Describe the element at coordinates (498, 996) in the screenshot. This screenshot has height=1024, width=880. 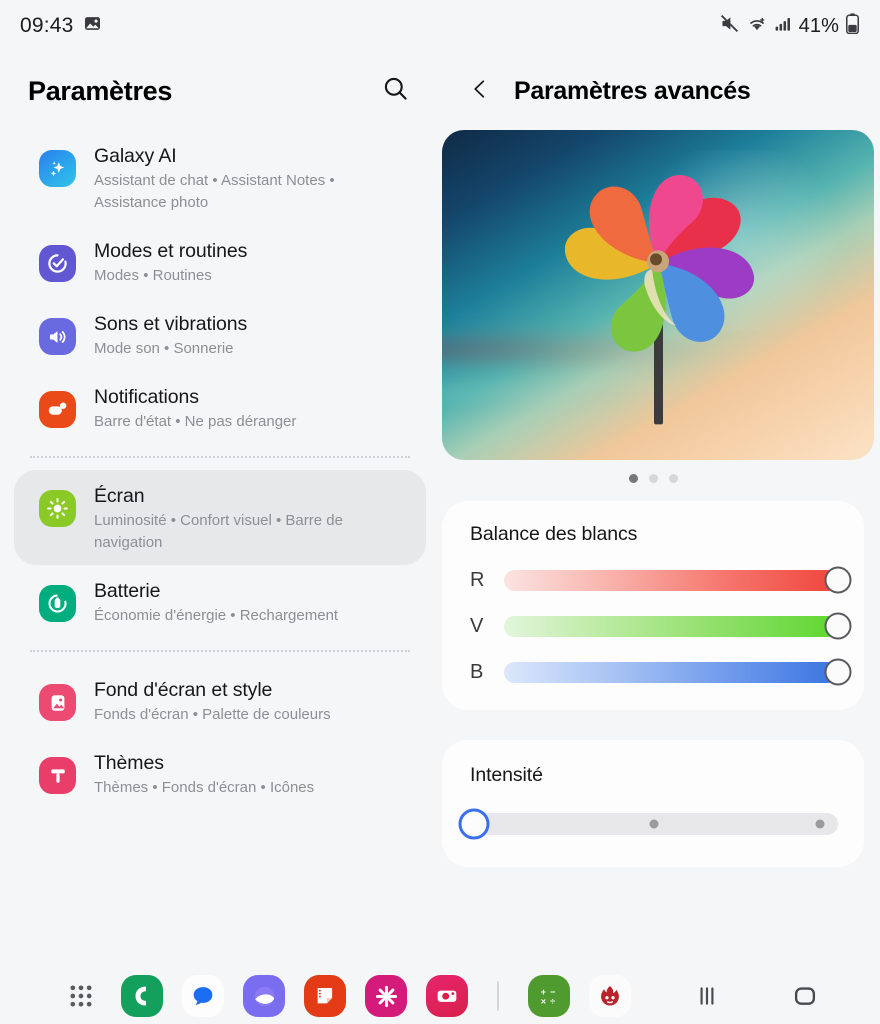
I see `taskbar-separator` at that location.